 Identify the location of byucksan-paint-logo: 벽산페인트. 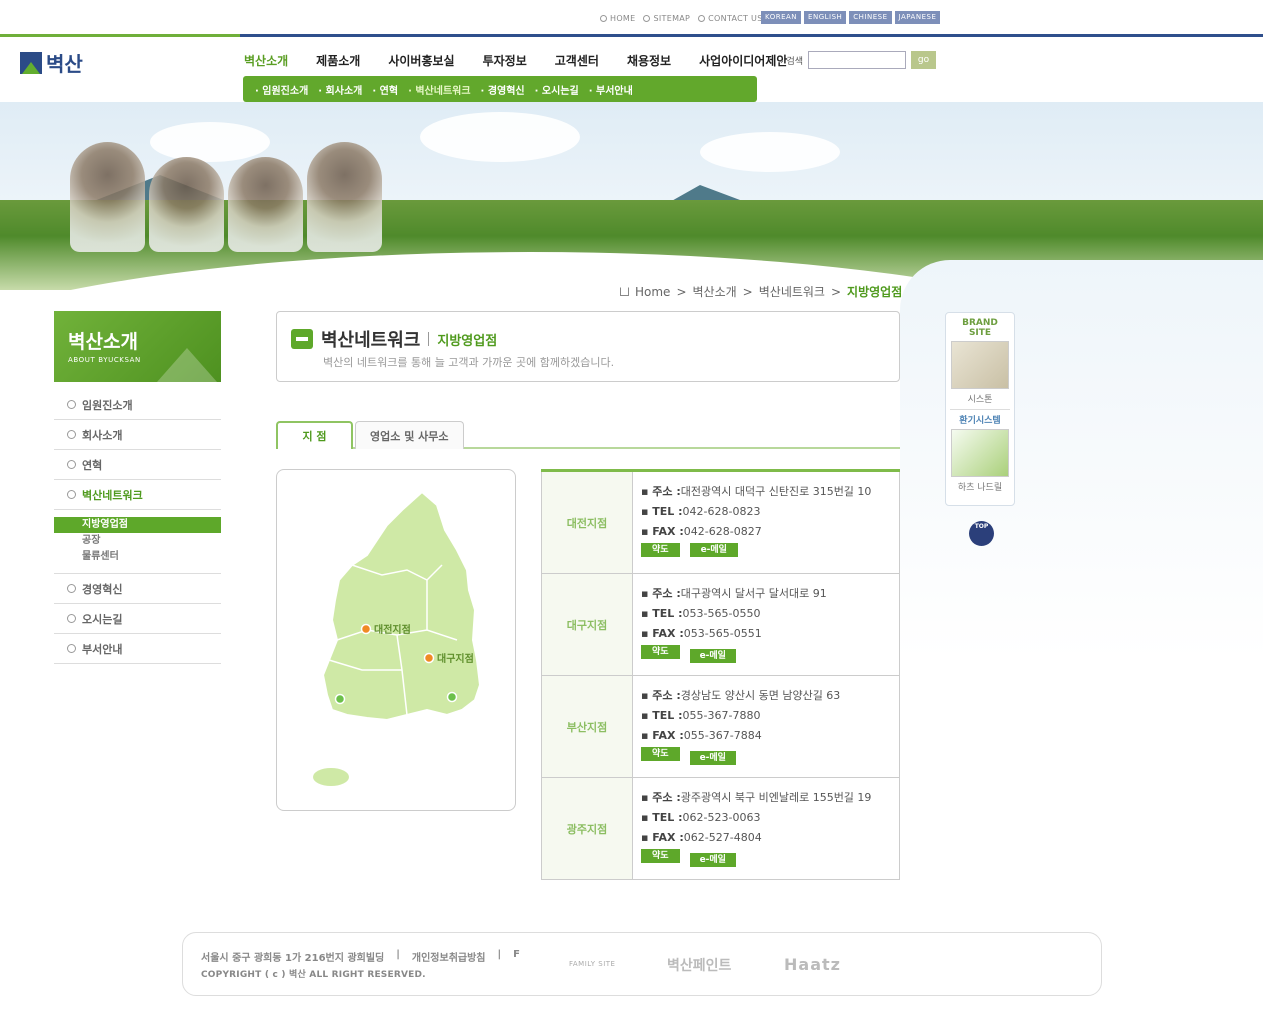
(699, 965).